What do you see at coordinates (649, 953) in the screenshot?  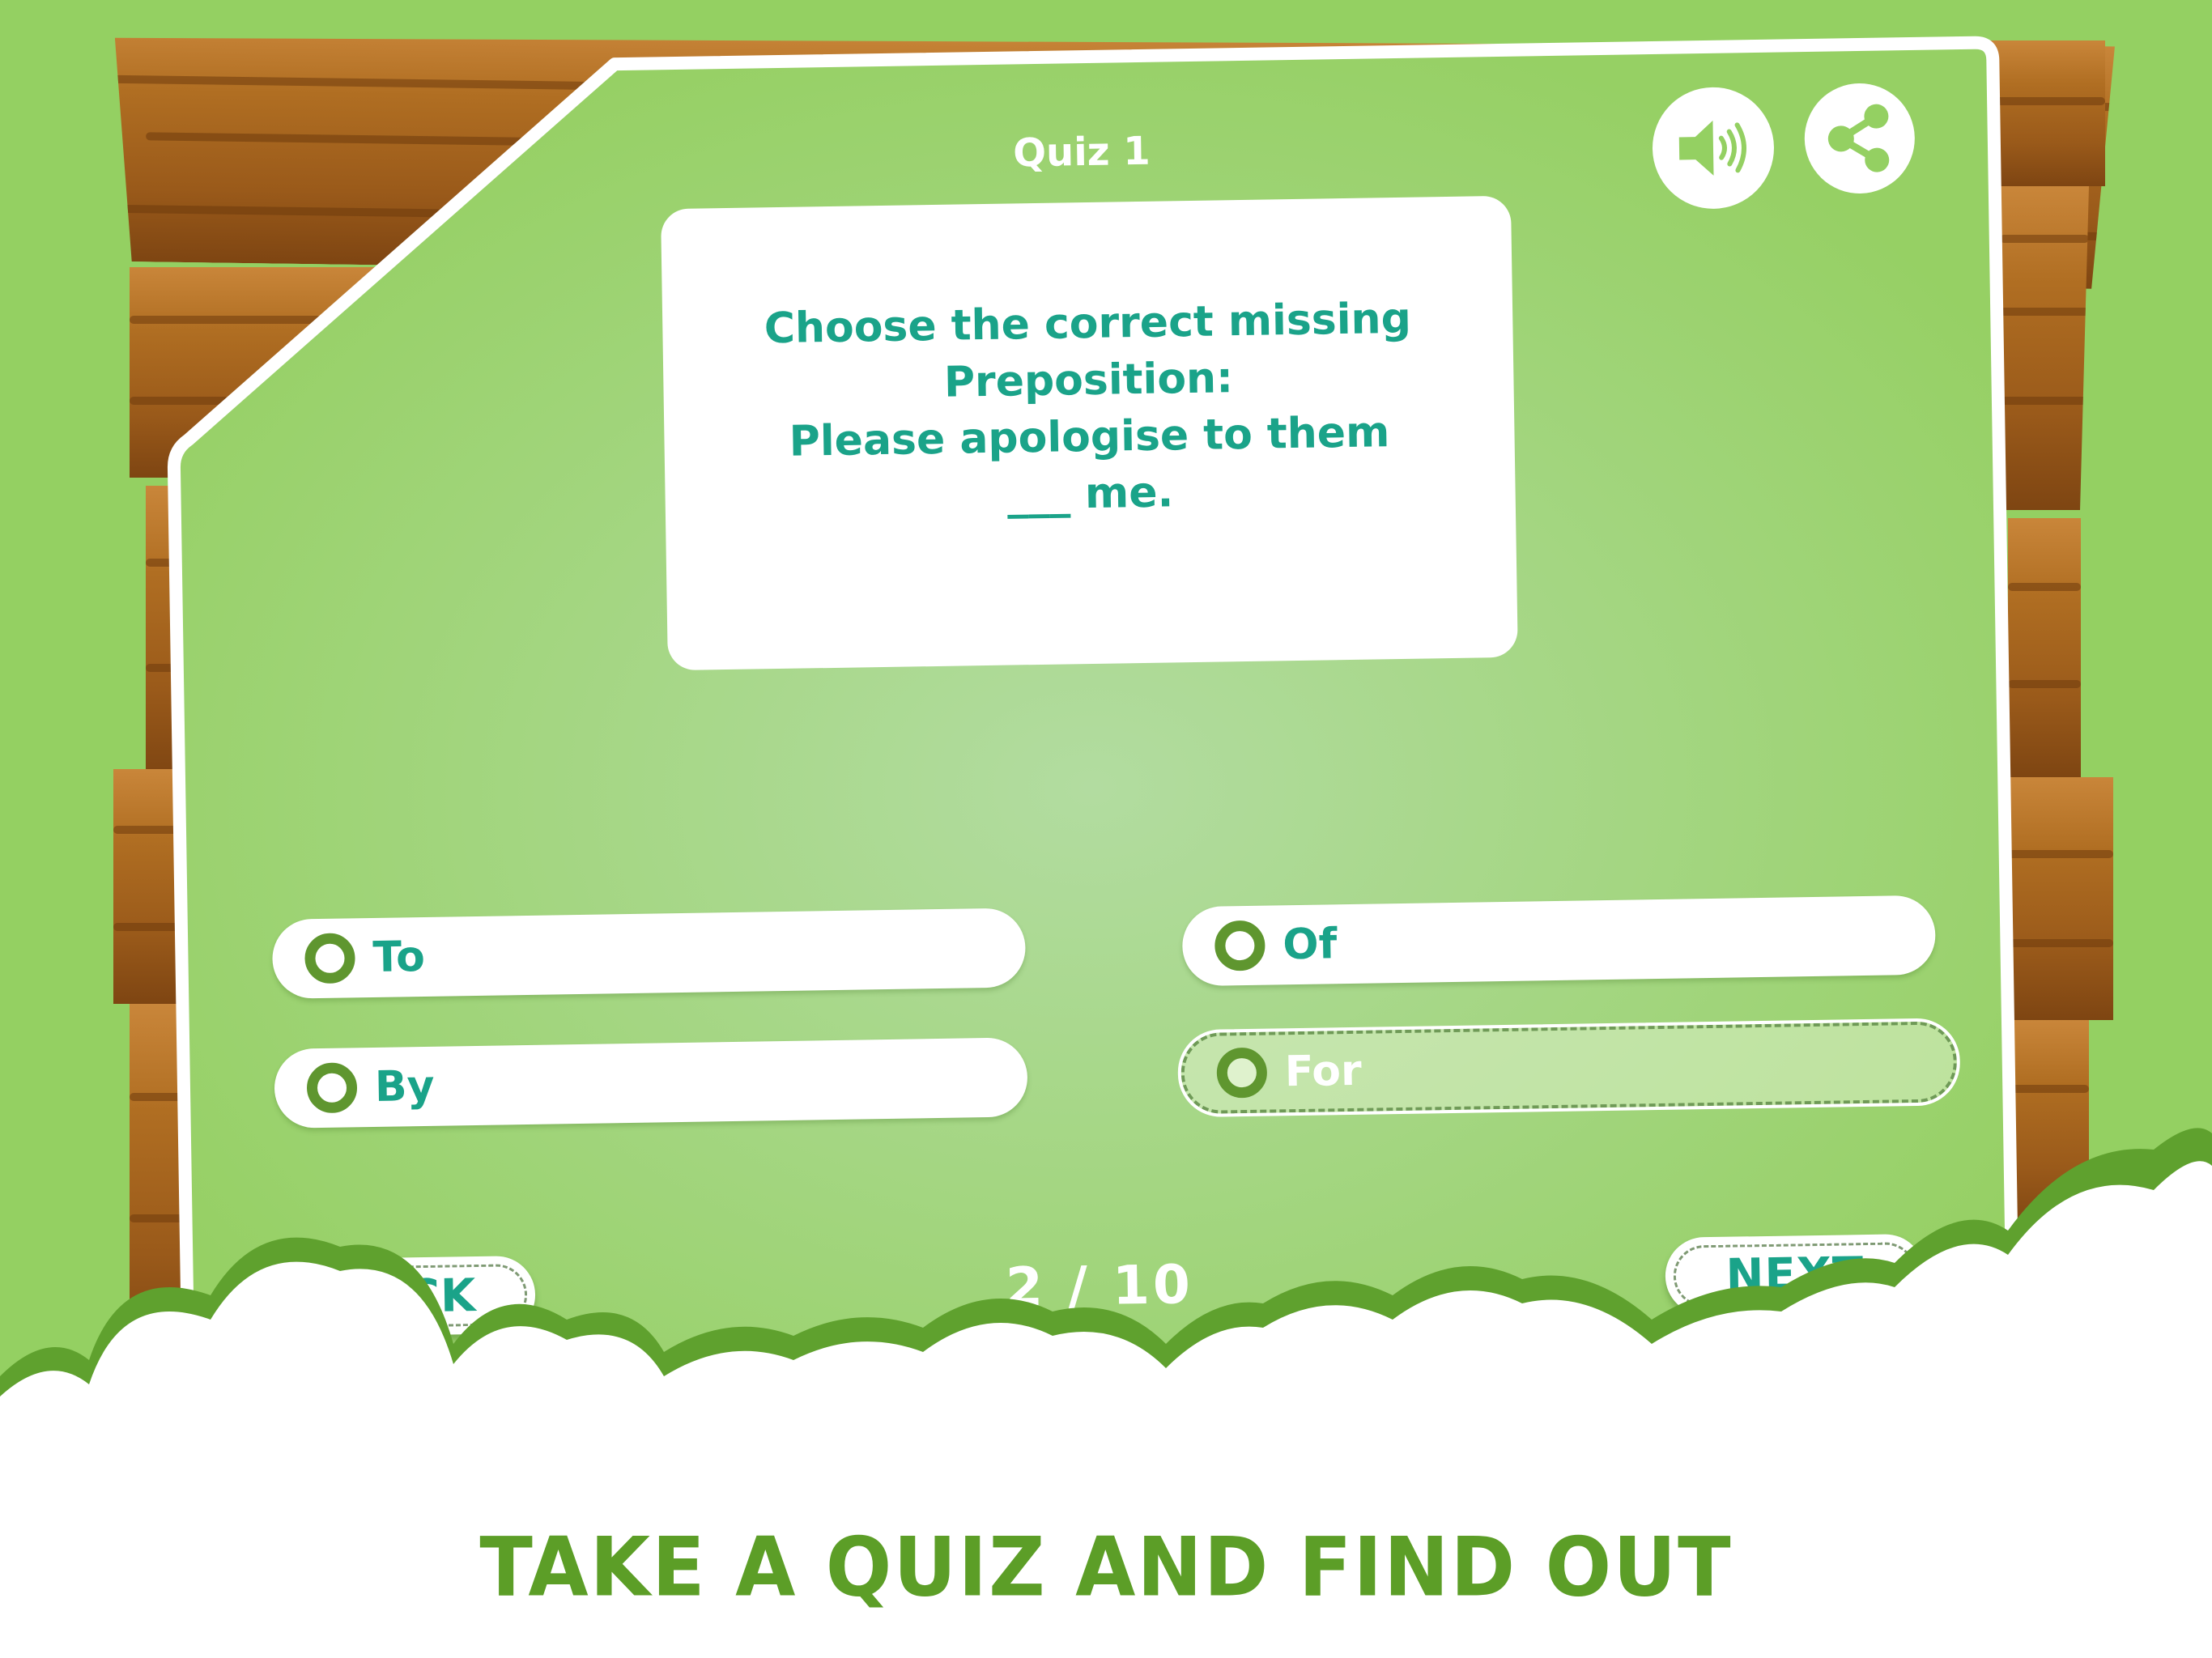 I see `answer-option-to: To` at bounding box center [649, 953].